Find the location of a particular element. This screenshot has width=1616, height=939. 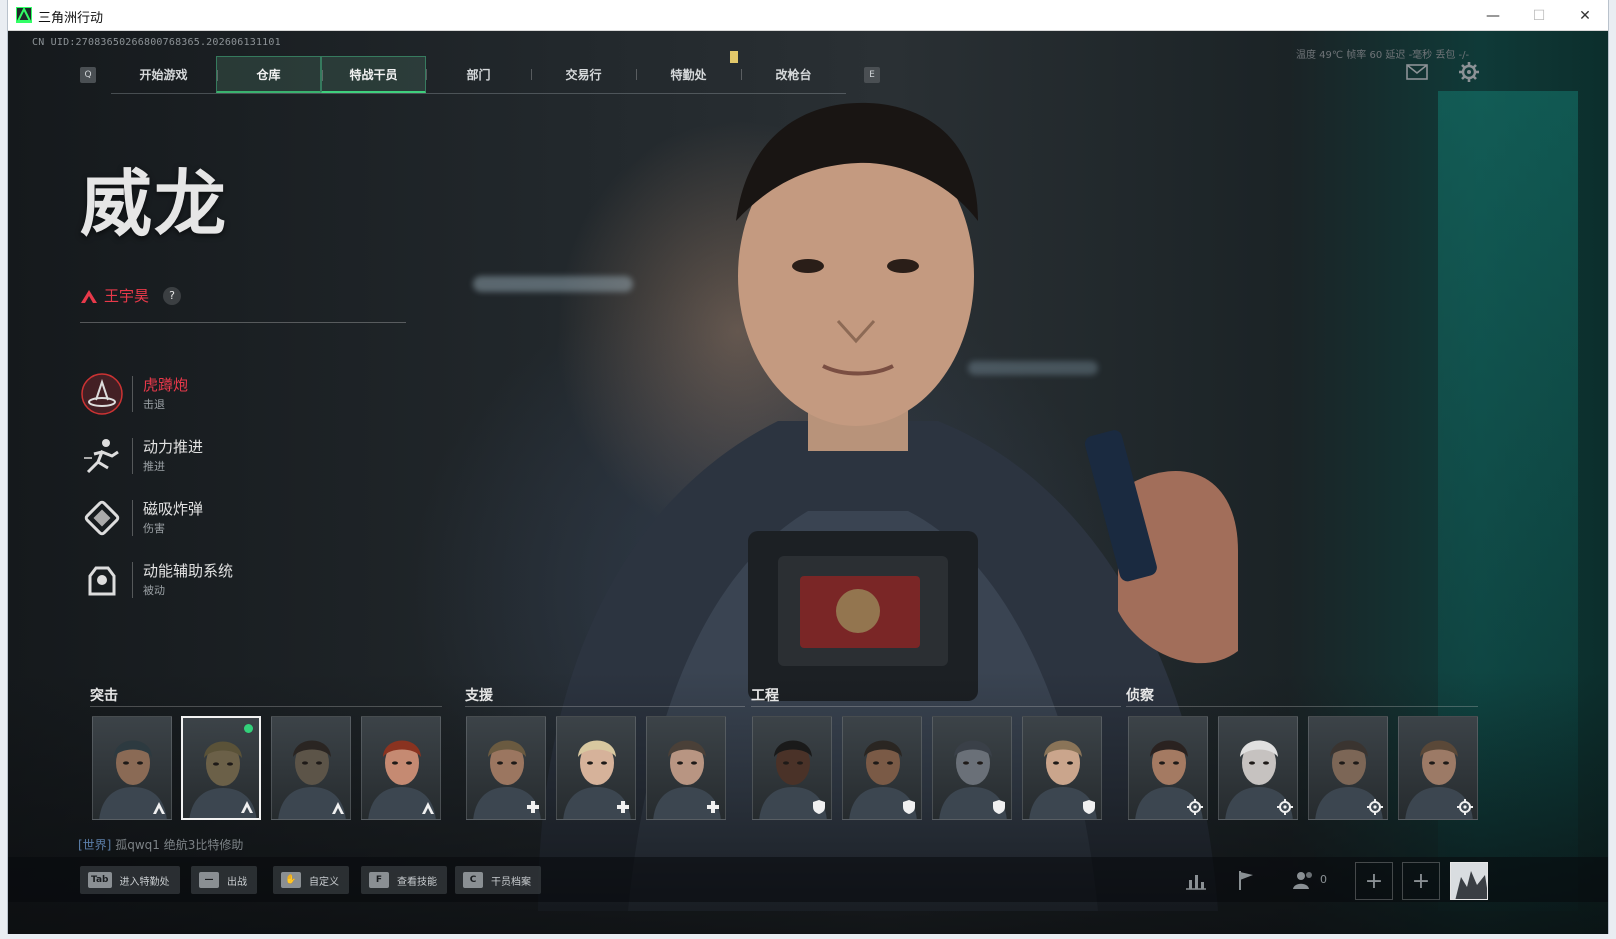

party-icon is located at coordinates (1304, 880).